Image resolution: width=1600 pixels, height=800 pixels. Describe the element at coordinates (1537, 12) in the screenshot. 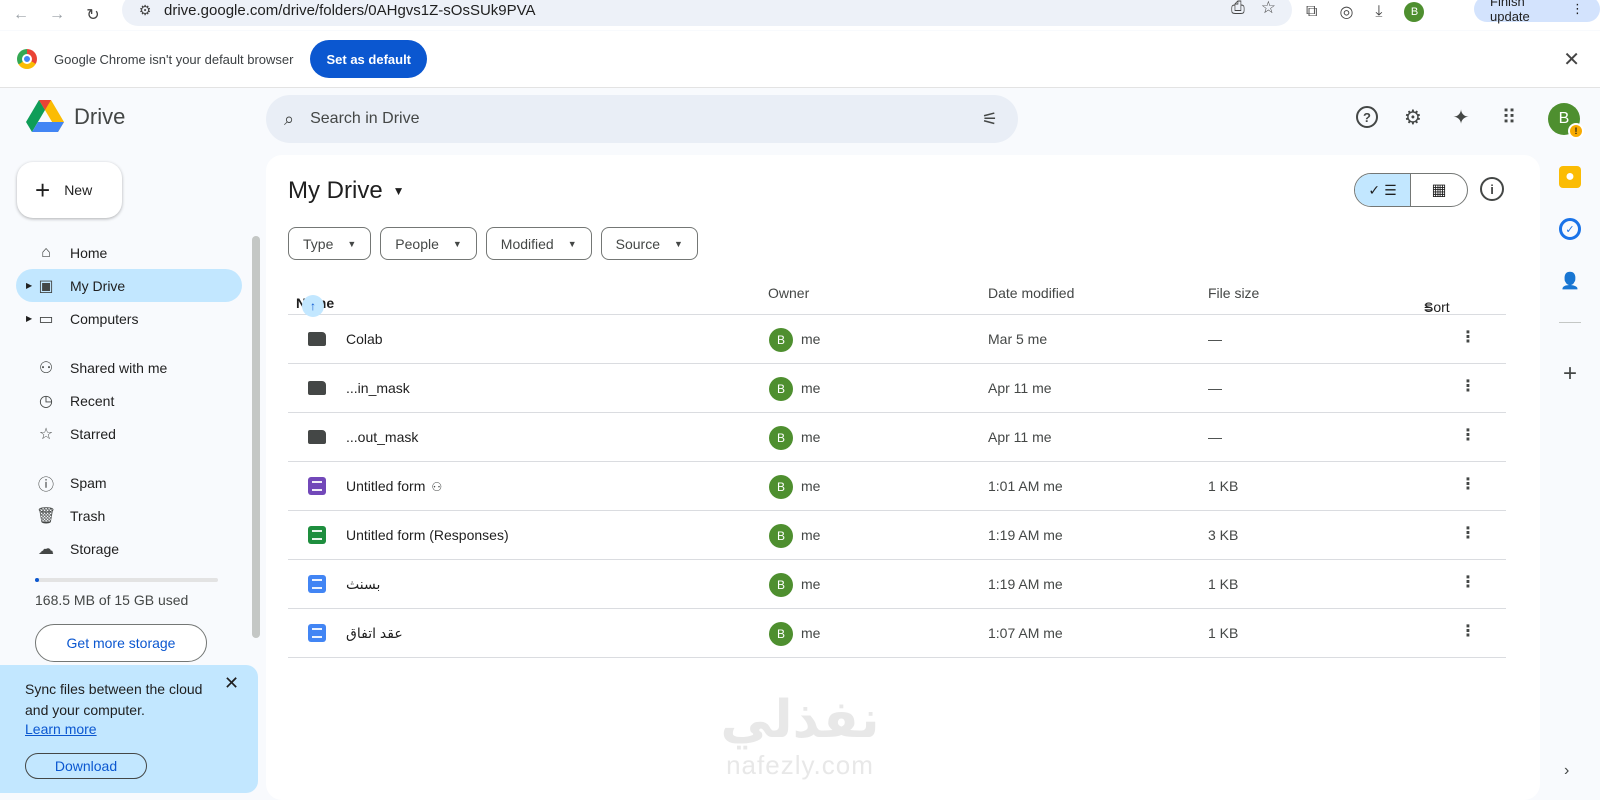

I see `finish-update-button: Finish update ⋮` at that location.